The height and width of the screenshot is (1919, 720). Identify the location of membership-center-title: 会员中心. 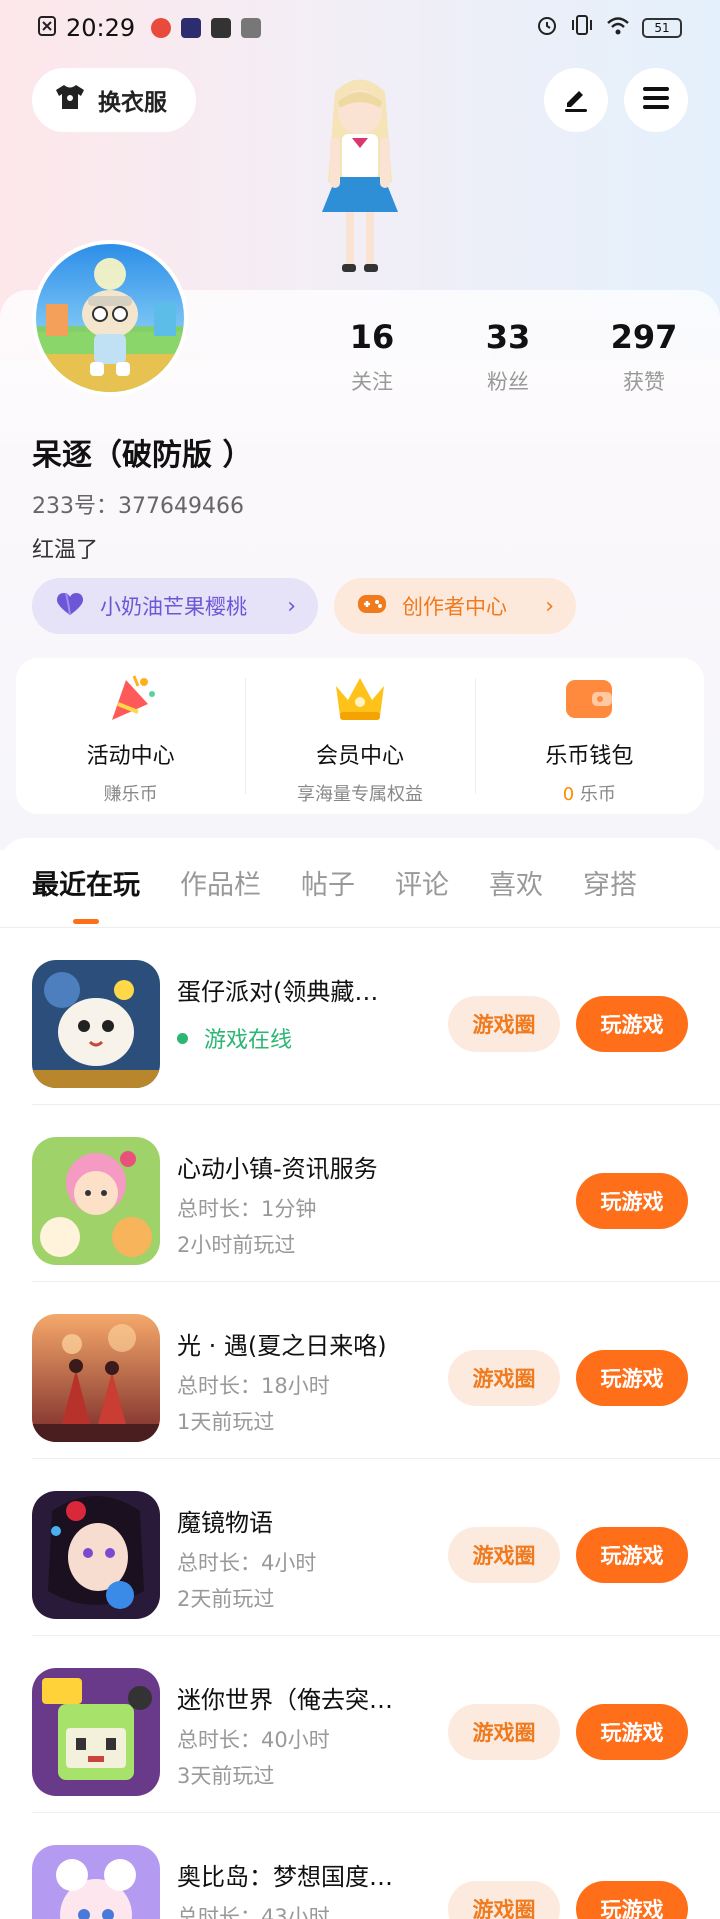
(359, 756).